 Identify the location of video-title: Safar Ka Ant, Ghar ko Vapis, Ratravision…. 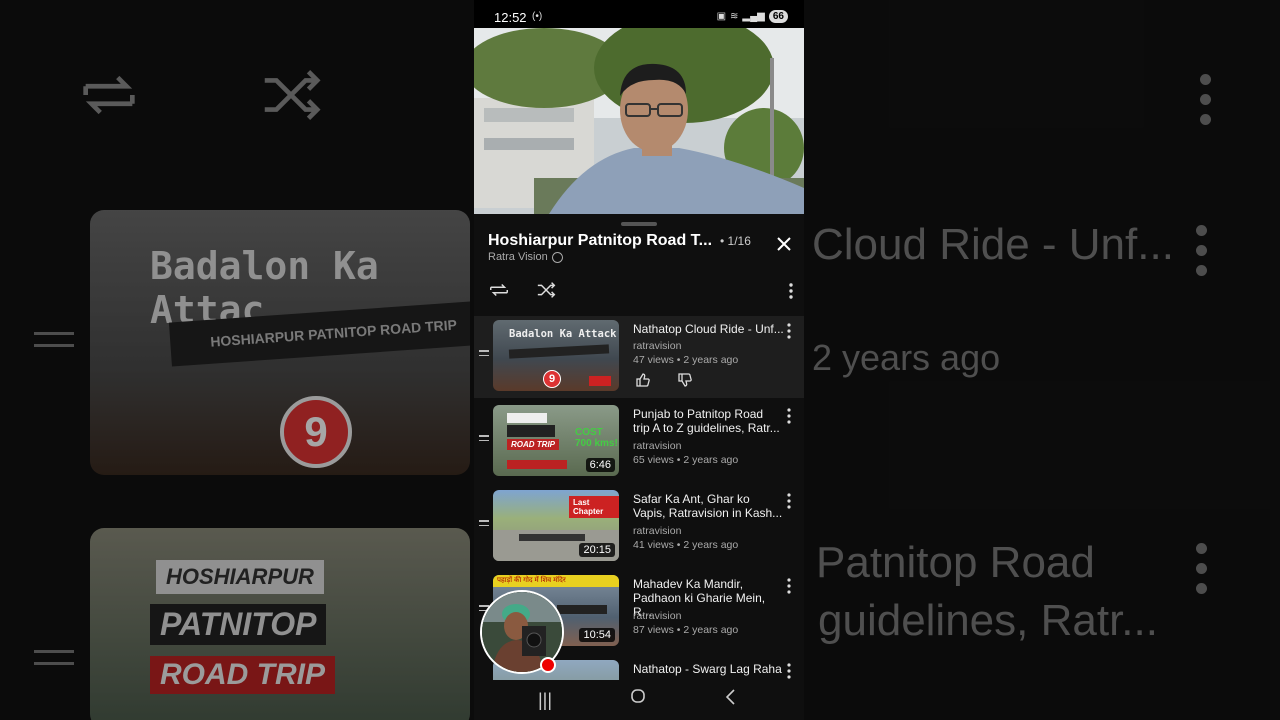
(708, 506).